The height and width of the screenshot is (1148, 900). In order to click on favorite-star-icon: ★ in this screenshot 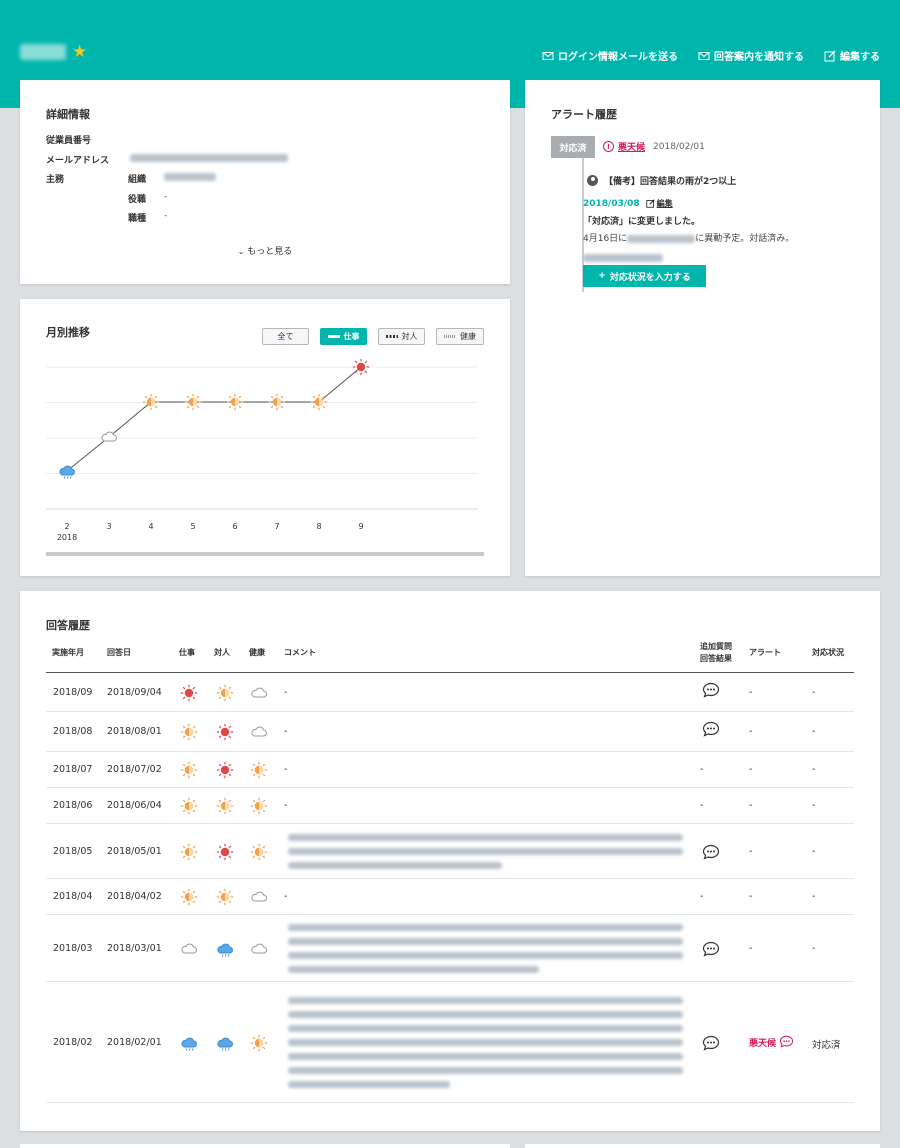, I will do `click(79, 52)`.